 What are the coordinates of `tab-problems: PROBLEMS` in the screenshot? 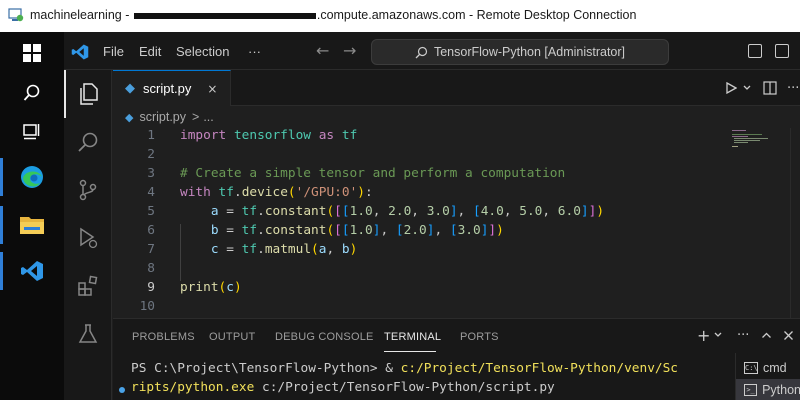 It's located at (163, 337).